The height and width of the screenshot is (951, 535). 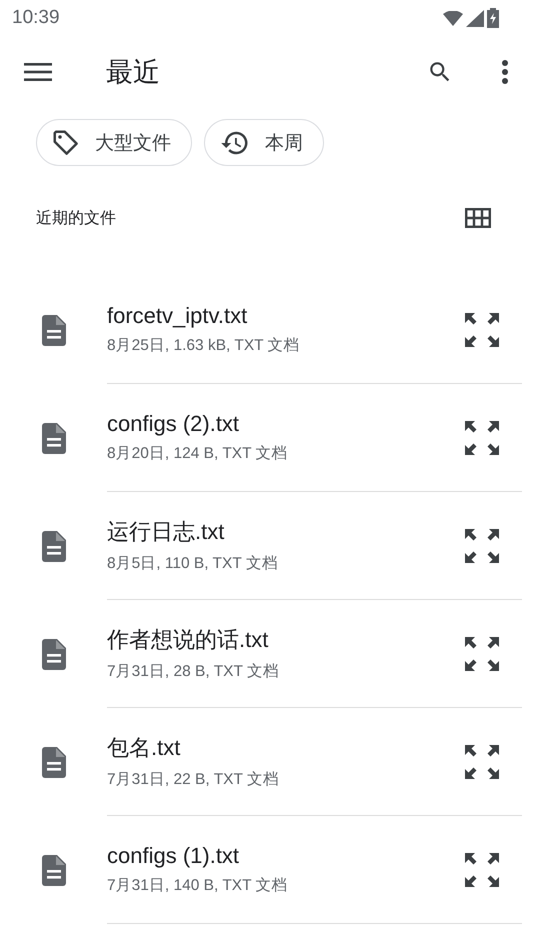 I want to click on file-details: 7月31日, 28 B, TXT 文档, so click(x=193, y=672).